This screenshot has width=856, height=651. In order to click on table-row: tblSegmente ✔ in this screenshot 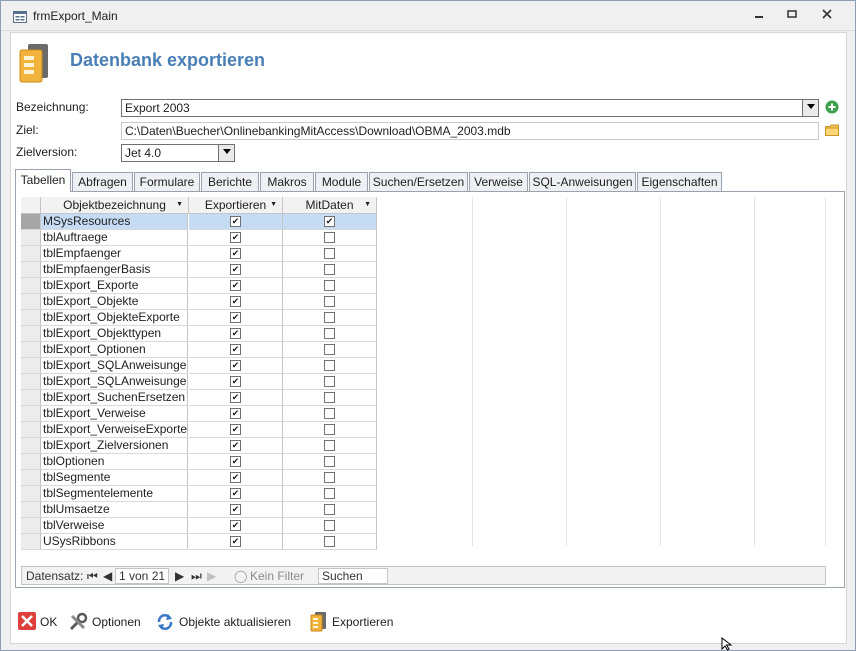, I will do `click(199, 478)`.